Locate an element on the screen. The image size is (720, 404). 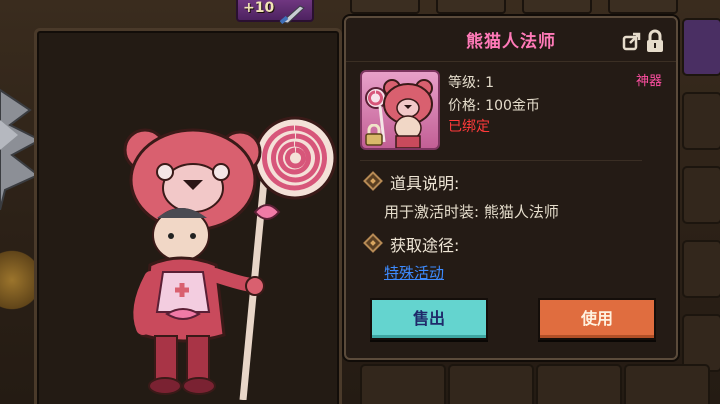
item-level: 等级: 1 is located at coordinates (471, 83).